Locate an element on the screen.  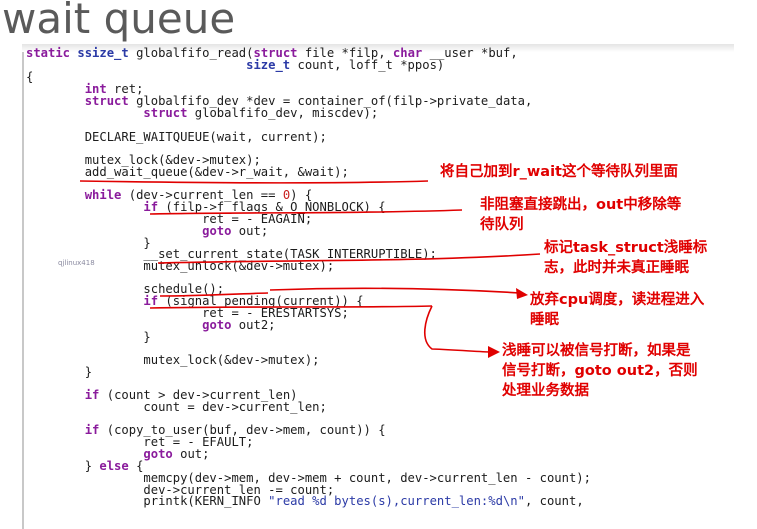
arrow-head-schedule is located at coordinates (522, 293).